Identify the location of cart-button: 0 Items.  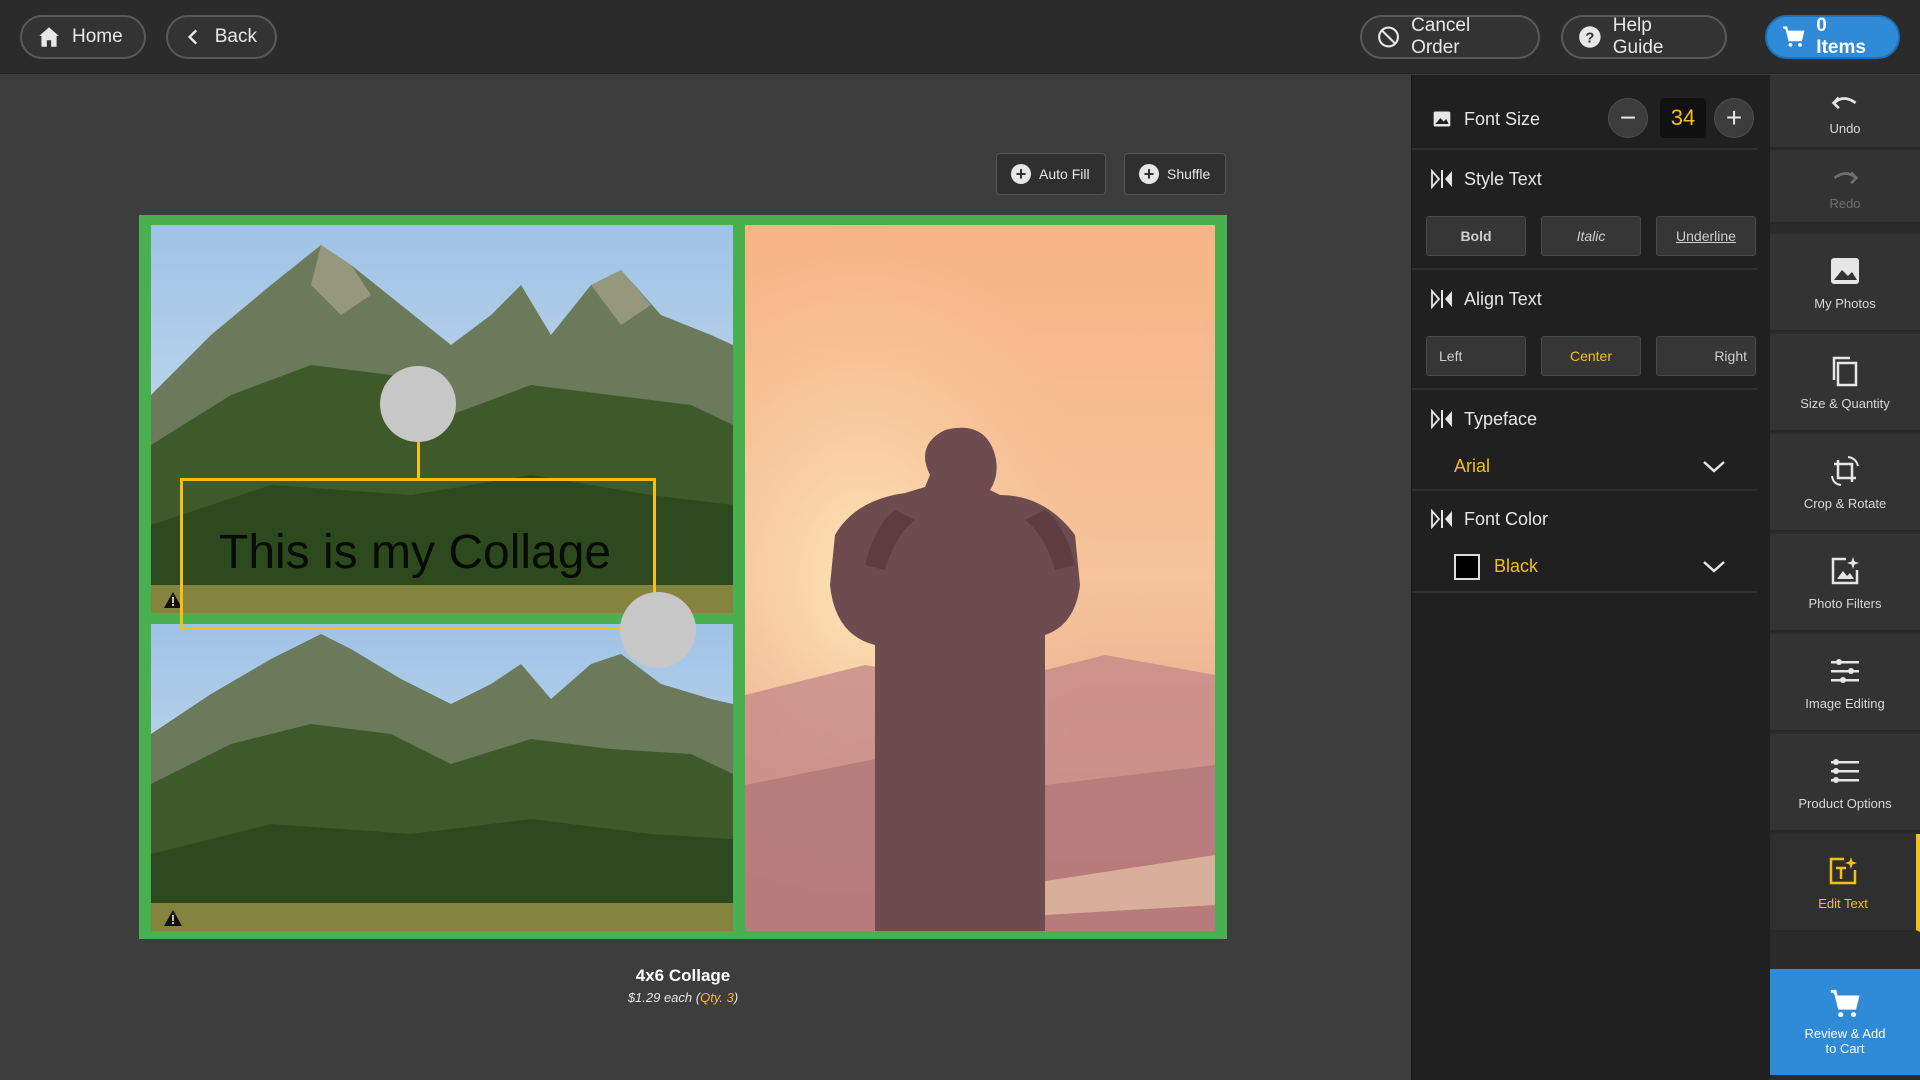
(1832, 37).